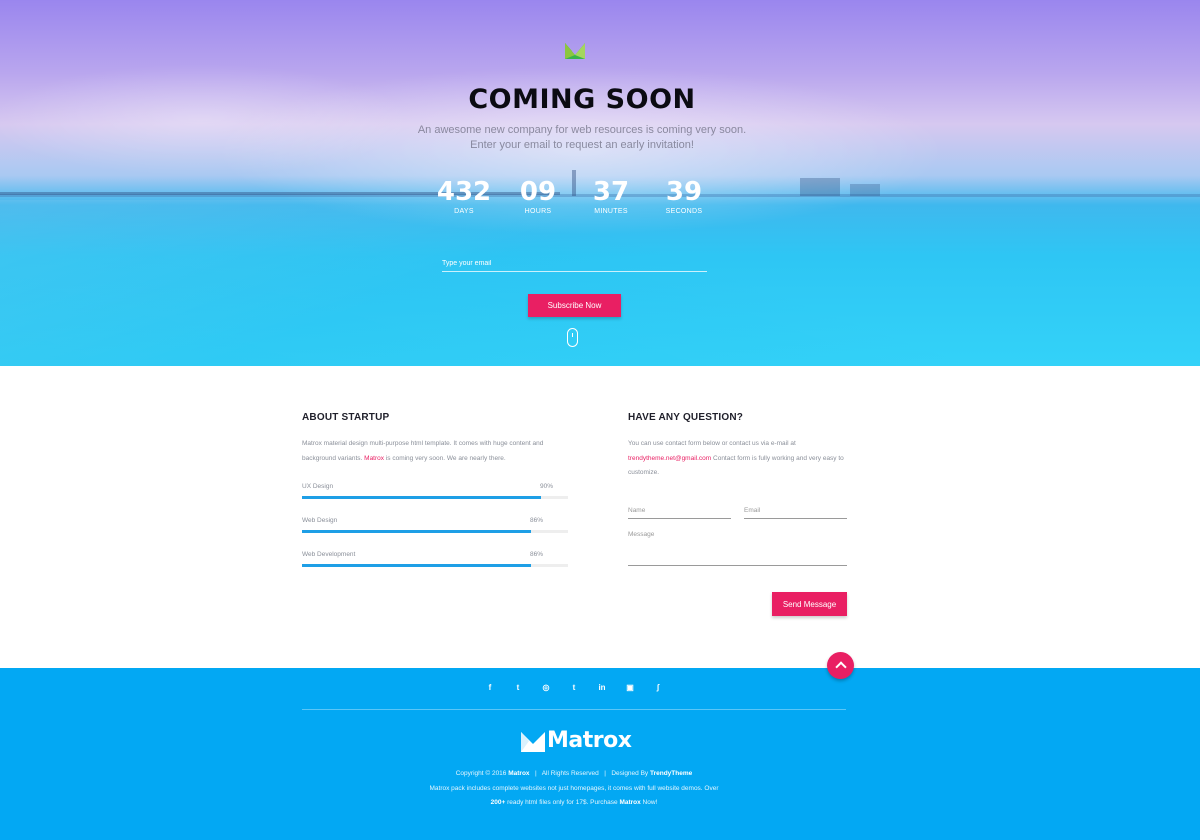 This screenshot has height=840, width=1200. Describe the element at coordinates (346, 417) in the screenshot. I see `about-title: ABOUT STARTUP` at that location.